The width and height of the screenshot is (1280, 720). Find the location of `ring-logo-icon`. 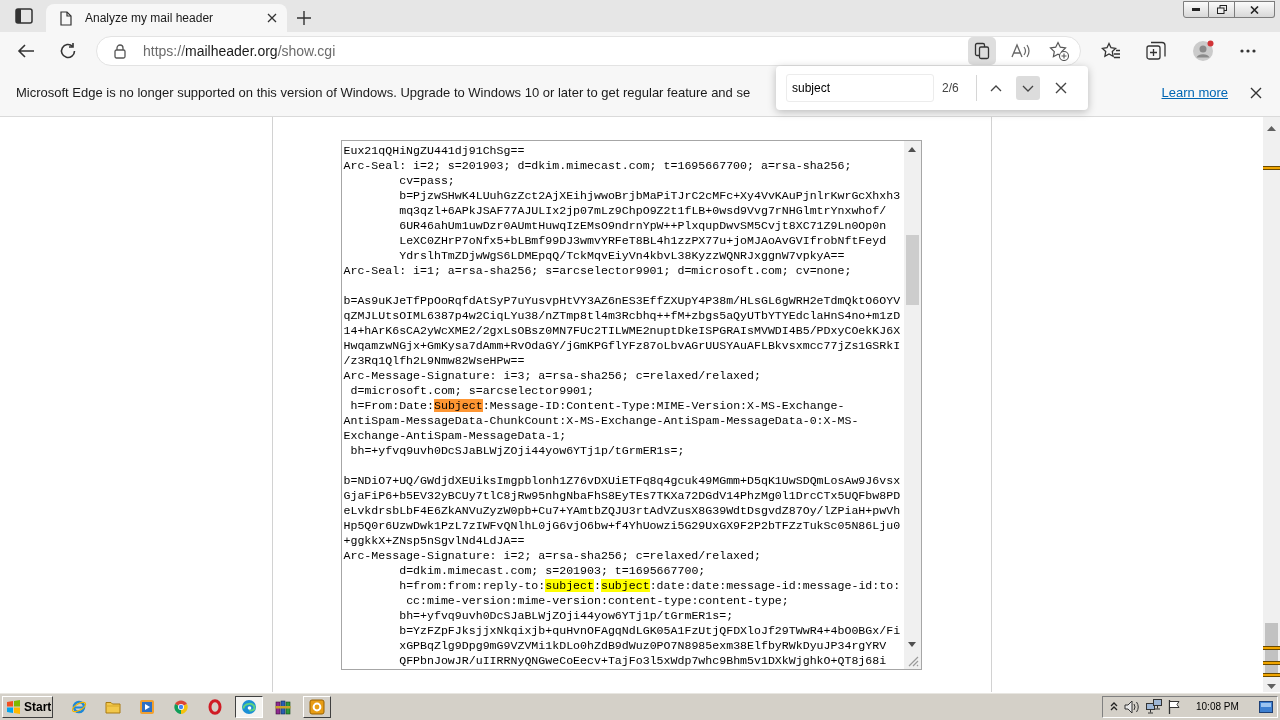

ring-logo-icon is located at coordinates (215, 706).